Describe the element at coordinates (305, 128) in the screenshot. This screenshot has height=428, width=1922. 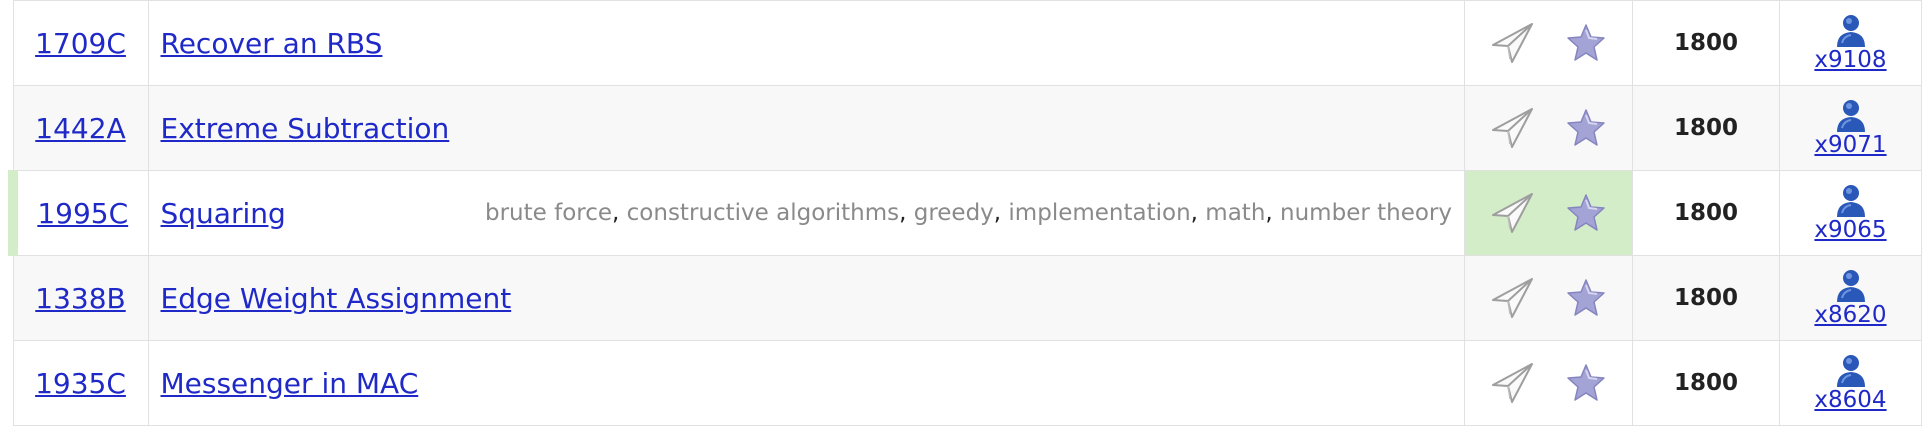
I see `problem-name-link: Extreme Subtraction` at that location.